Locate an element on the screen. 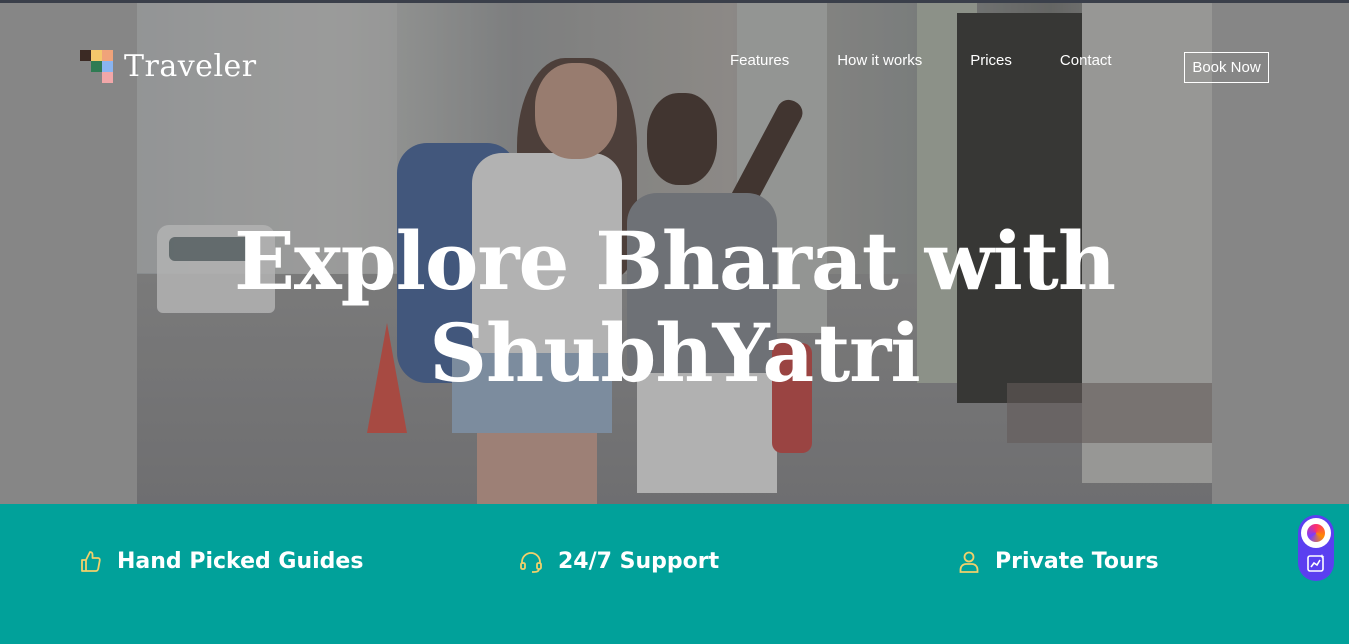 The width and height of the screenshot is (1349, 644). thumbs-up-icon is located at coordinates (91, 561).